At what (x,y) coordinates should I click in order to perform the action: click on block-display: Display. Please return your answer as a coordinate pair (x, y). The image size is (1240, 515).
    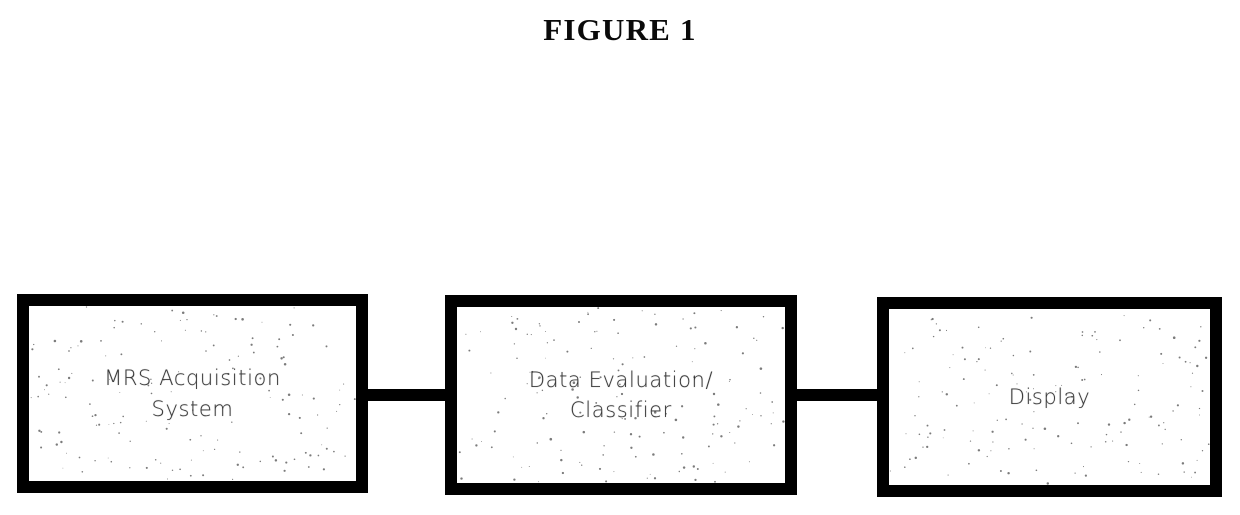
    Looking at the image, I should click on (1049, 397).